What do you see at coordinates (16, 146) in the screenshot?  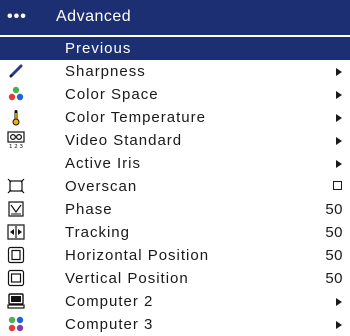 I see `svg-text: 1 2 3` at bounding box center [16, 146].